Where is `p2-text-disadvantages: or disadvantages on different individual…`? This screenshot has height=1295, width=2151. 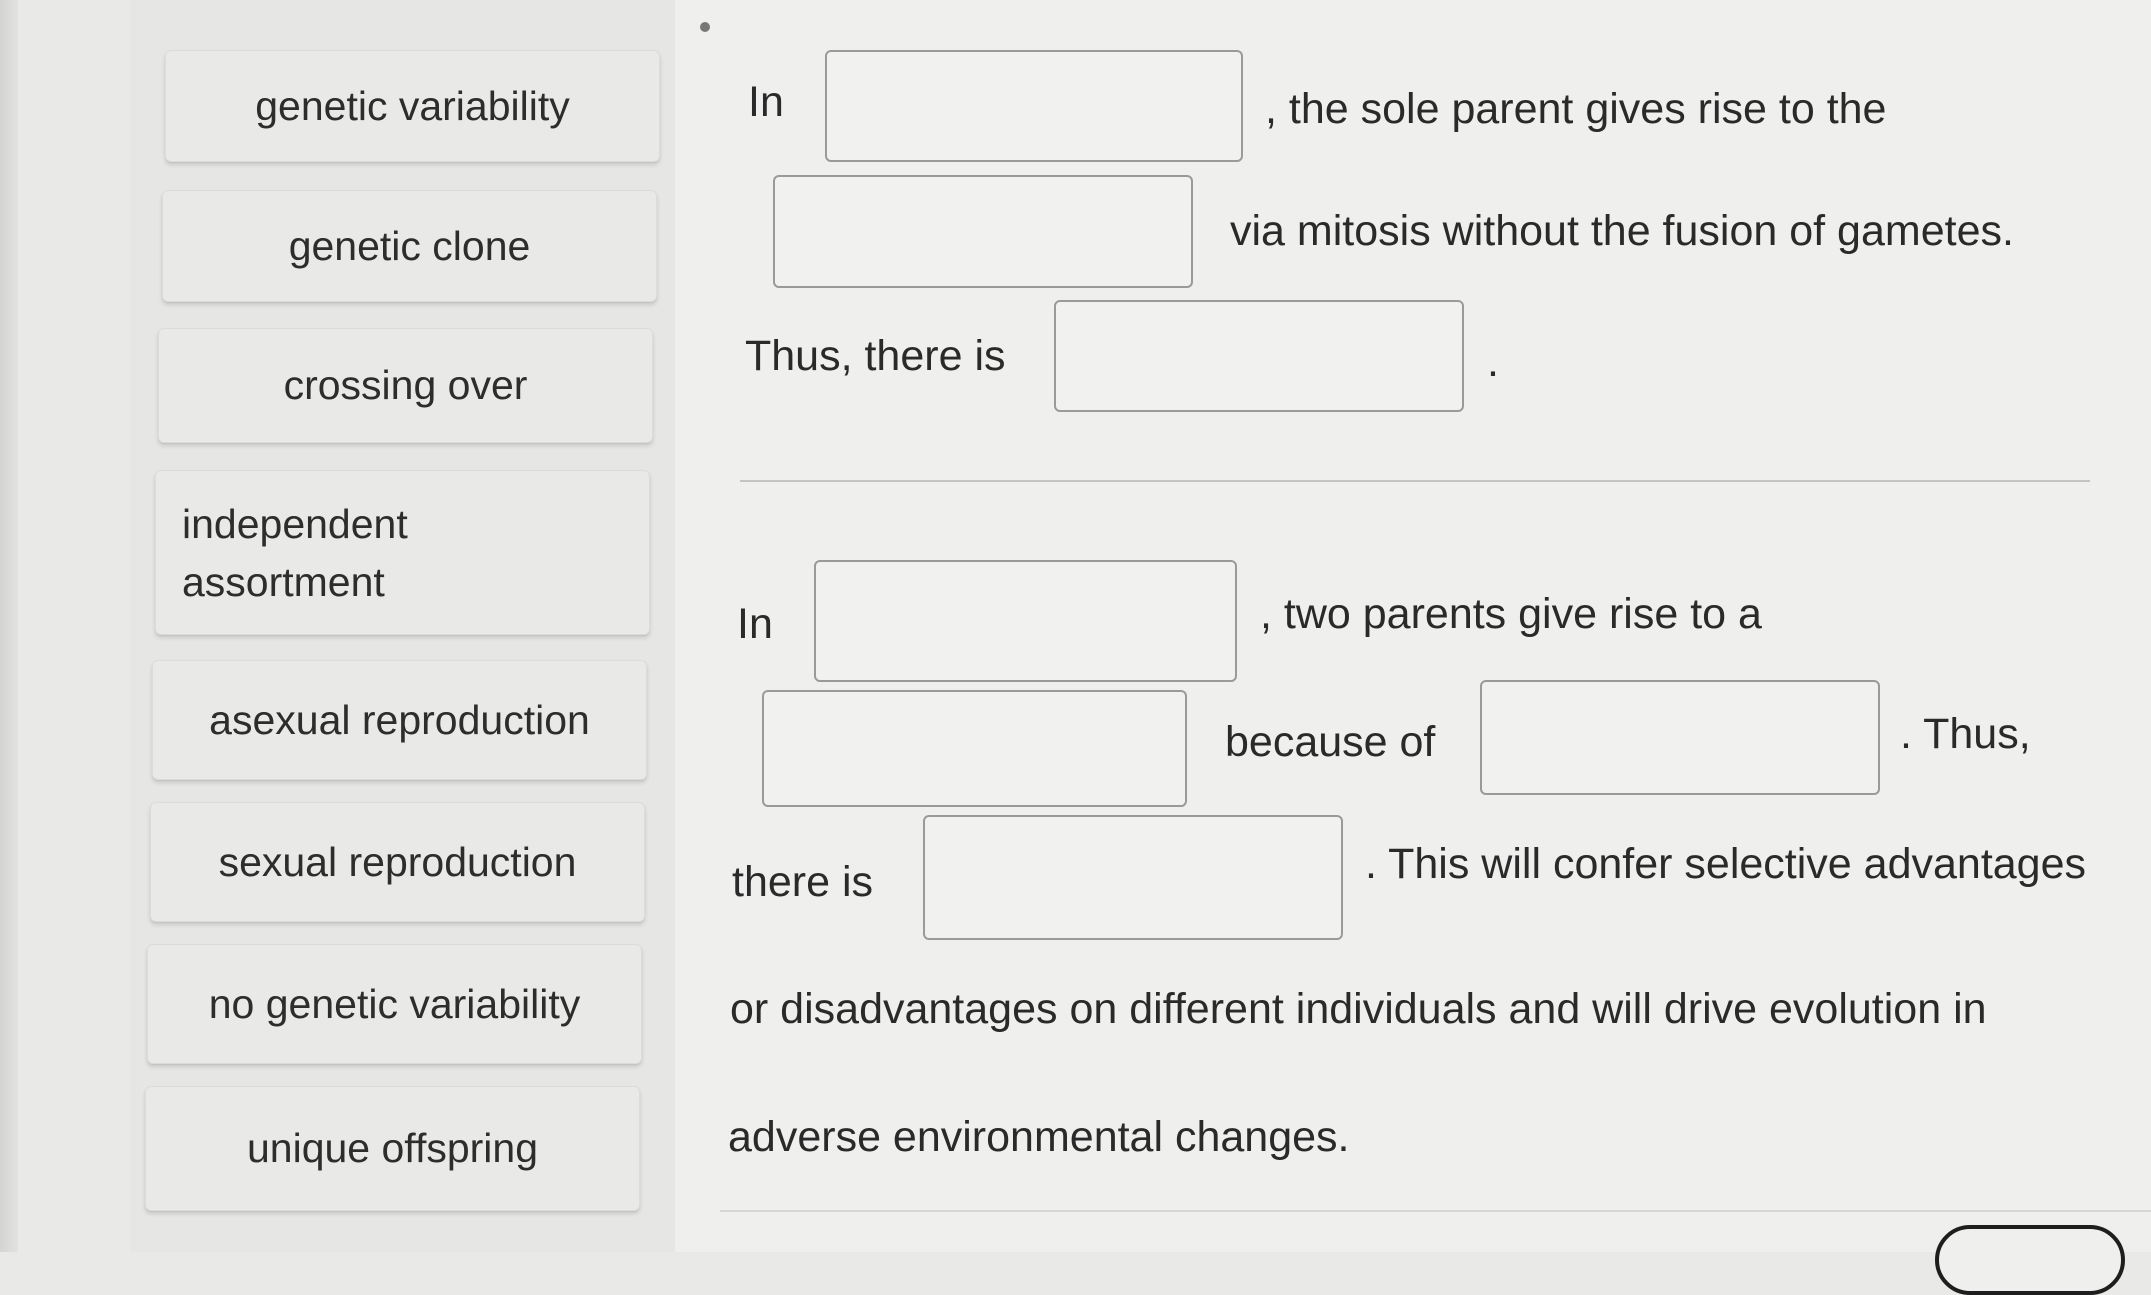
p2-text-disadvantages: or disadvantages on different individual… is located at coordinates (1358, 1009).